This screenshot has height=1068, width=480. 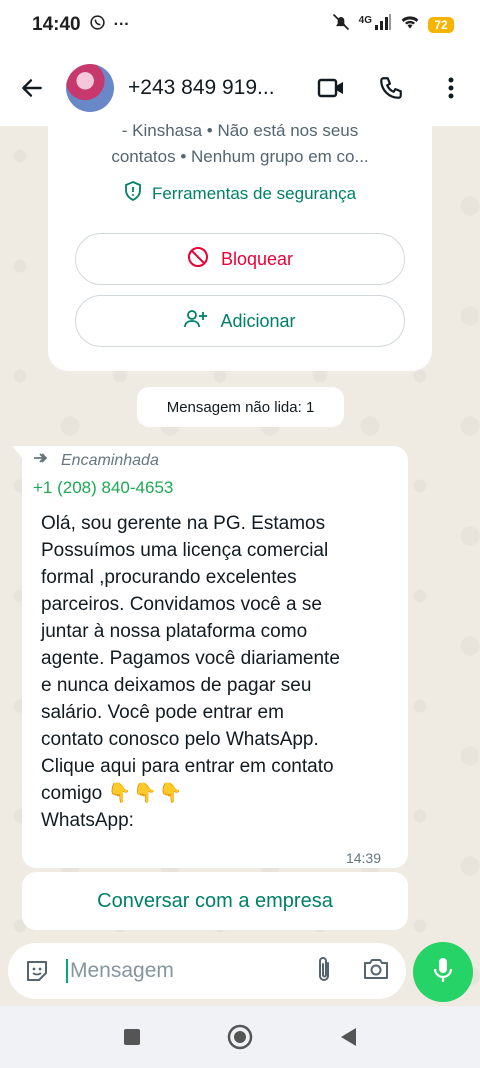 What do you see at coordinates (196, 321) in the screenshot?
I see `add-person-icon` at bounding box center [196, 321].